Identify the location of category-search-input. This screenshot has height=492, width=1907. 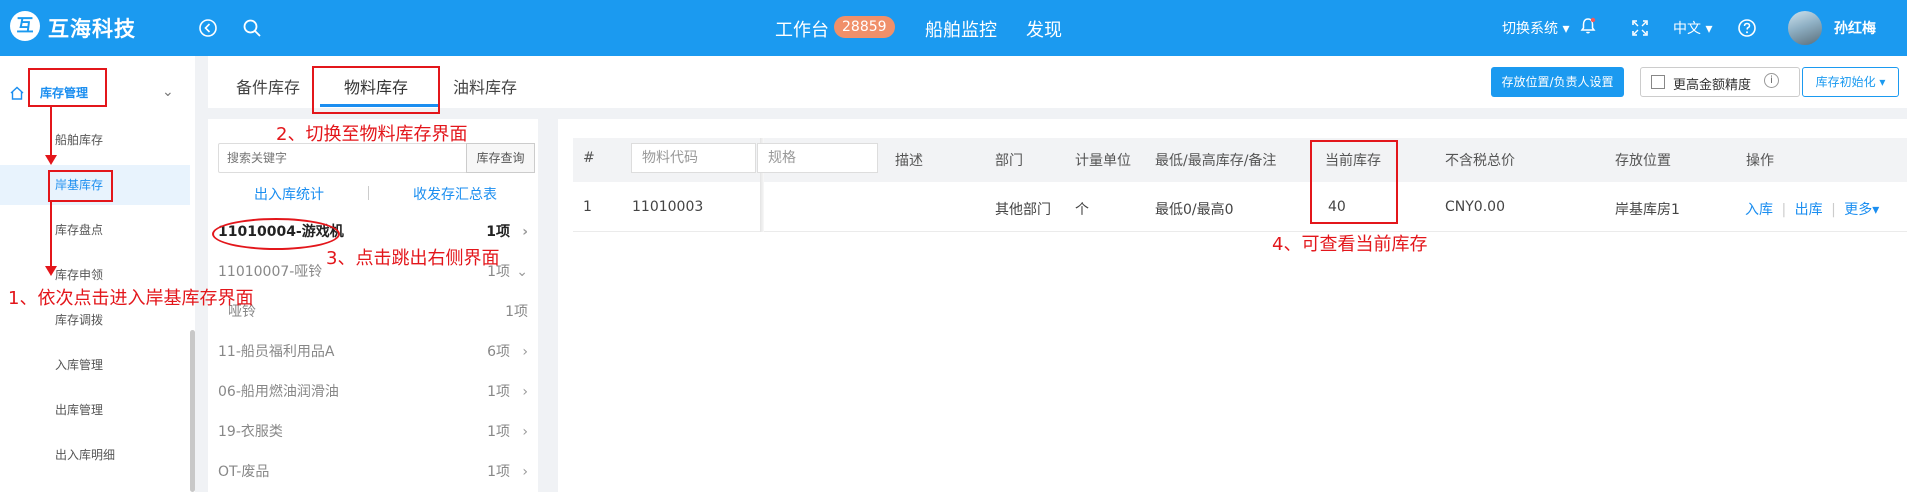
(343, 158).